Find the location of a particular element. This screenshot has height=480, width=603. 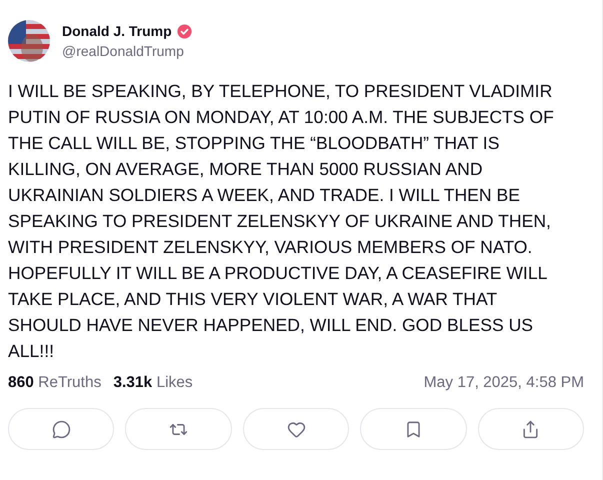

heart-icon is located at coordinates (296, 429).